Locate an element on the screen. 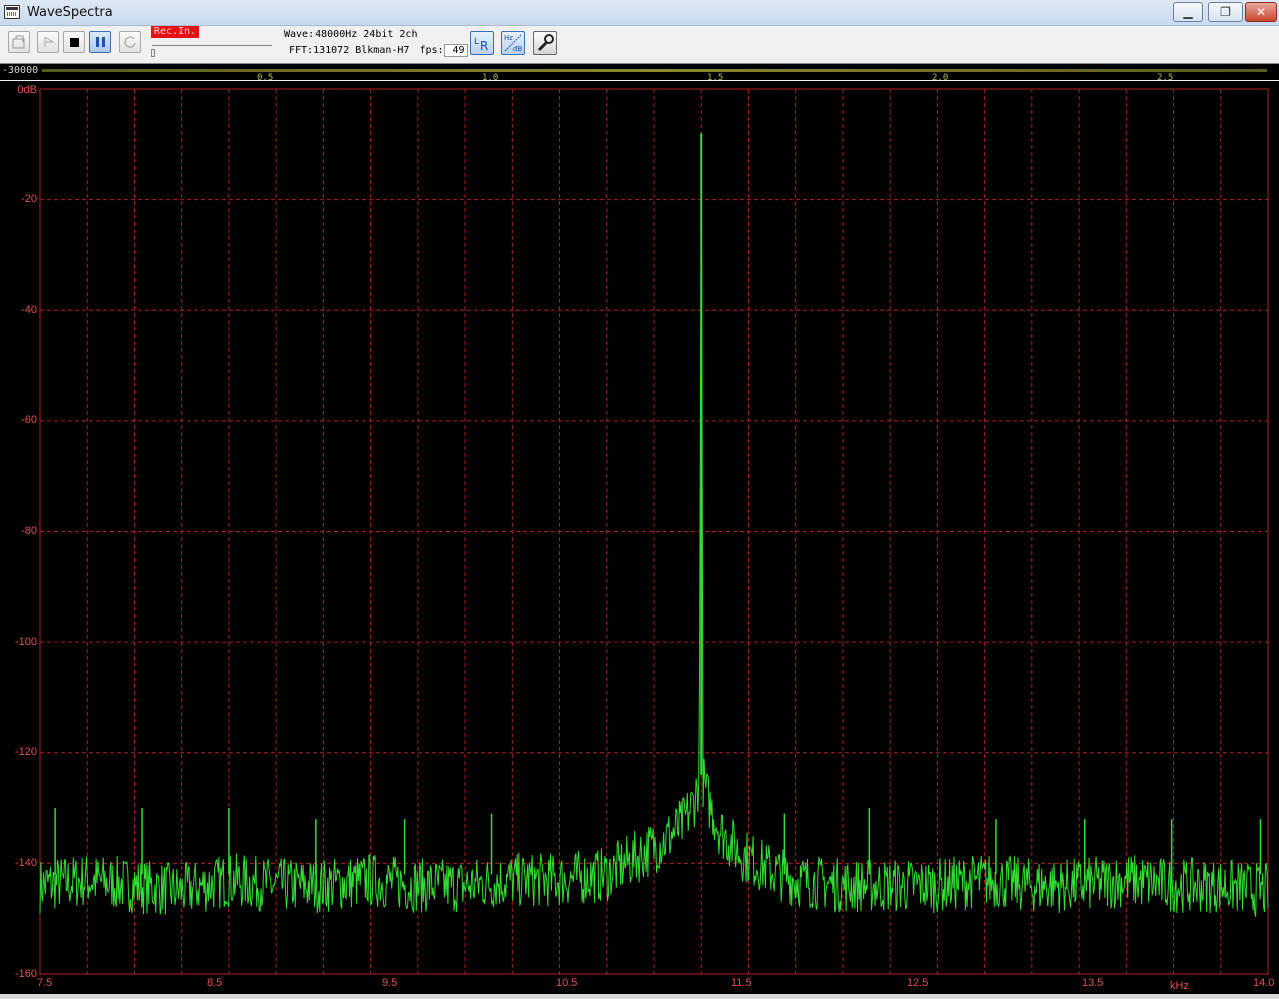 The width and height of the screenshot is (1279, 999). wave-info: Wave:48000Hz 24bit 2ch is located at coordinates (373, 34).